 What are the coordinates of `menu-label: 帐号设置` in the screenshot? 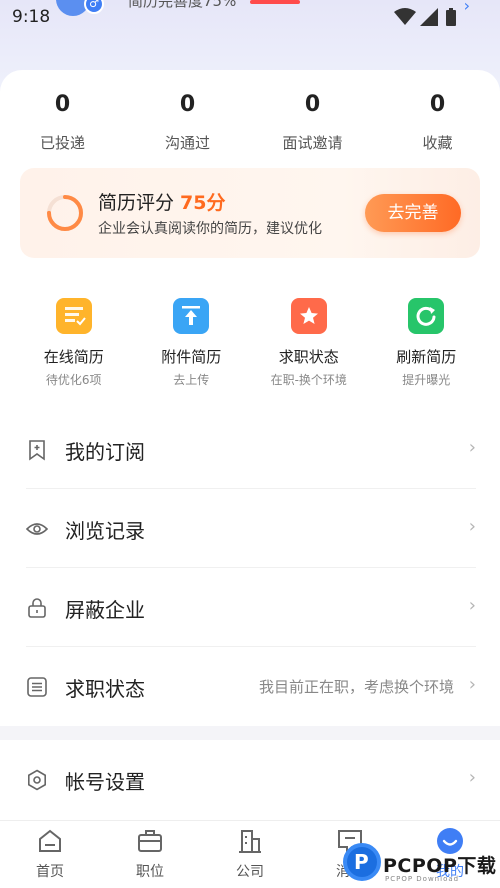 It's located at (105, 782).